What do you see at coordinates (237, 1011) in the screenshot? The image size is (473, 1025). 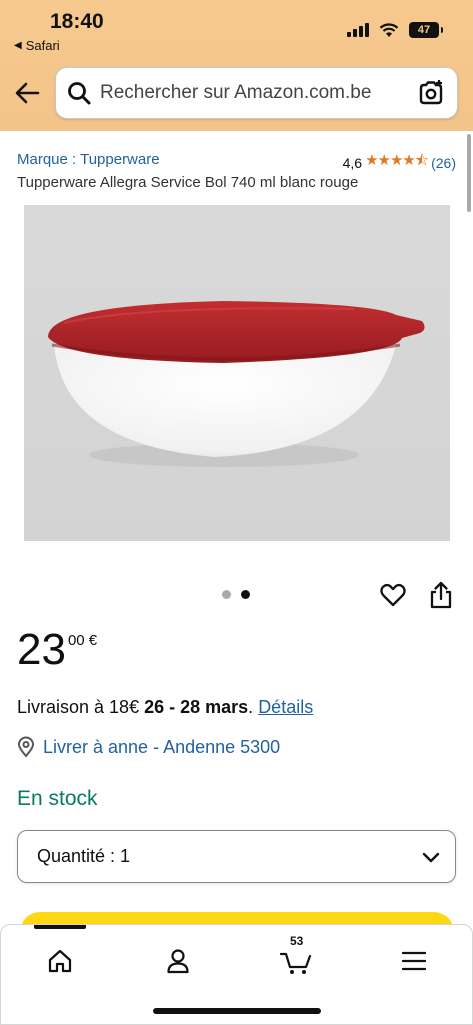 I see `home-indicator` at bounding box center [237, 1011].